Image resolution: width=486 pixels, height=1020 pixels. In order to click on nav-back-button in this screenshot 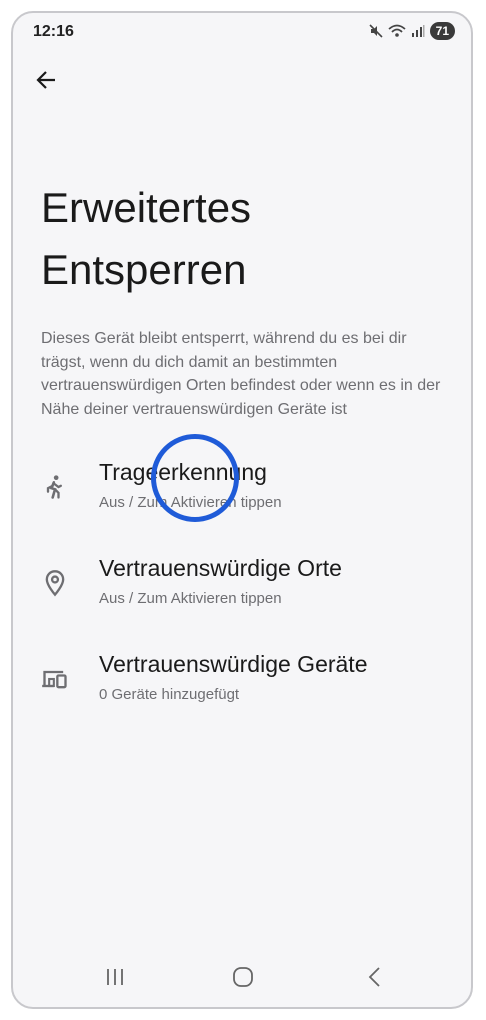, I will do `click(375, 977)`.